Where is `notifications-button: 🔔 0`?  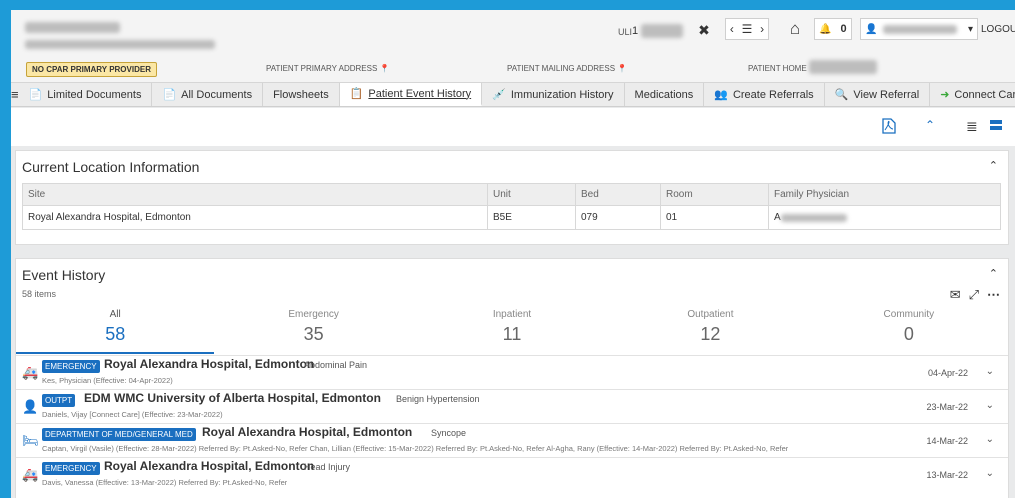 notifications-button: 🔔 0 is located at coordinates (833, 29).